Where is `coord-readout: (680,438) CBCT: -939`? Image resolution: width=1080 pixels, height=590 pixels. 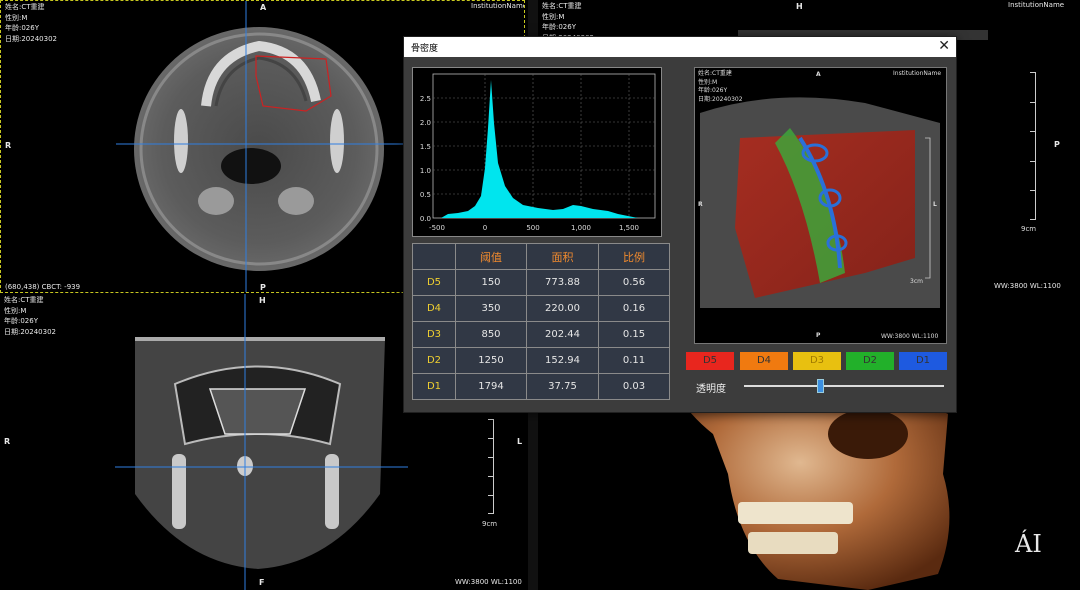
coord-readout: (680,438) CBCT: -939 is located at coordinates (43, 287).